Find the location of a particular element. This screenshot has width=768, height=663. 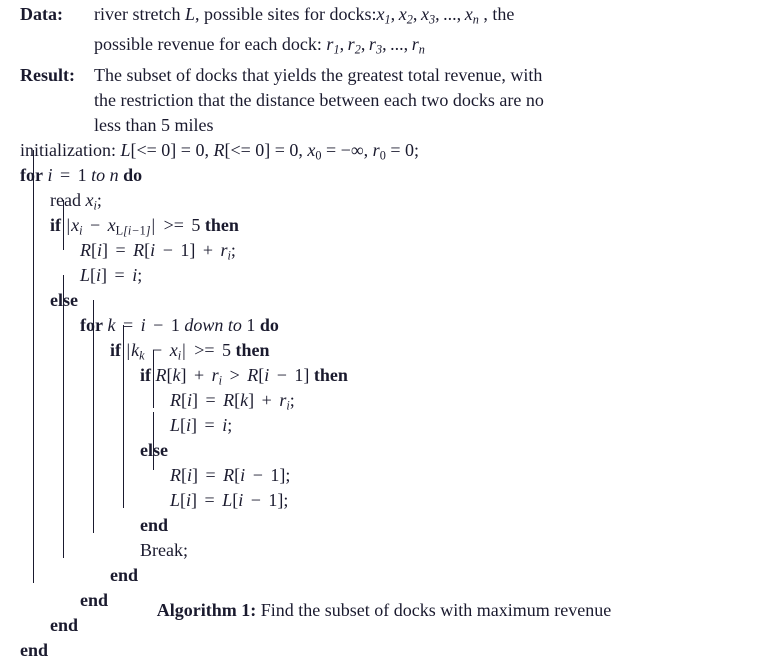

line-l-assign-1: L[i] = i; is located at coordinates (111, 274).